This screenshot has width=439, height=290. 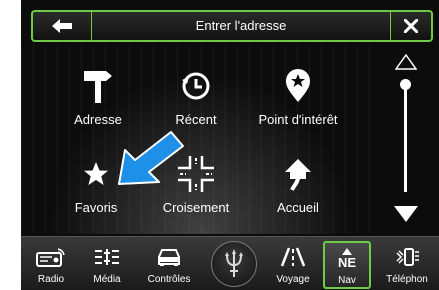 I want to click on bottom-item-media: Média, so click(x=107, y=263).